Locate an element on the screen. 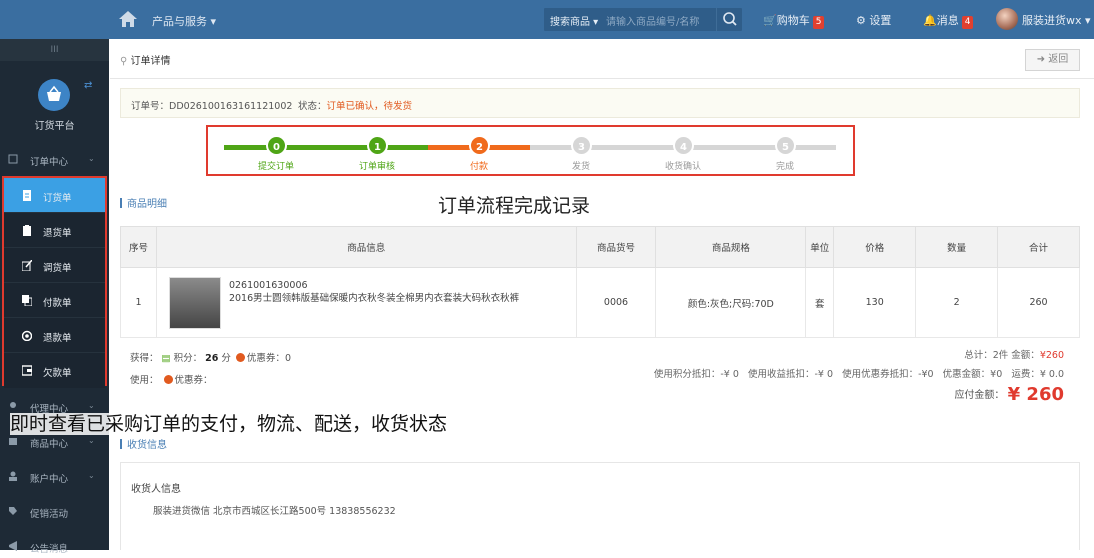 The width and height of the screenshot is (1094, 558). col-header: 序号 is located at coordinates (138, 247).